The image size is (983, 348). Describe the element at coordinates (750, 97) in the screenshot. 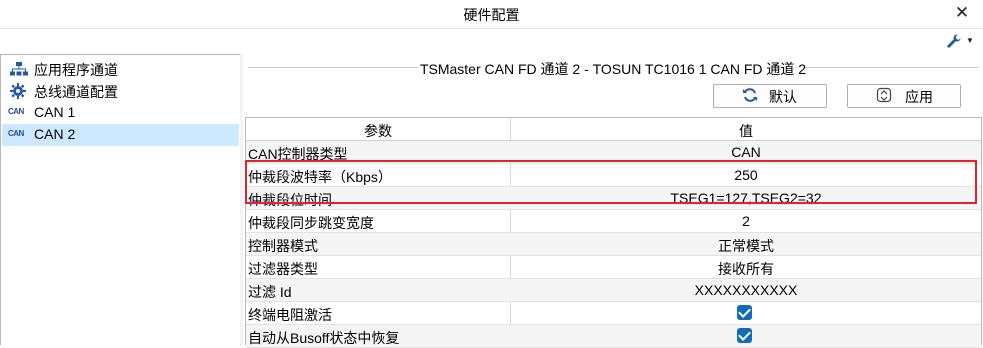

I see `refresh-icon` at that location.